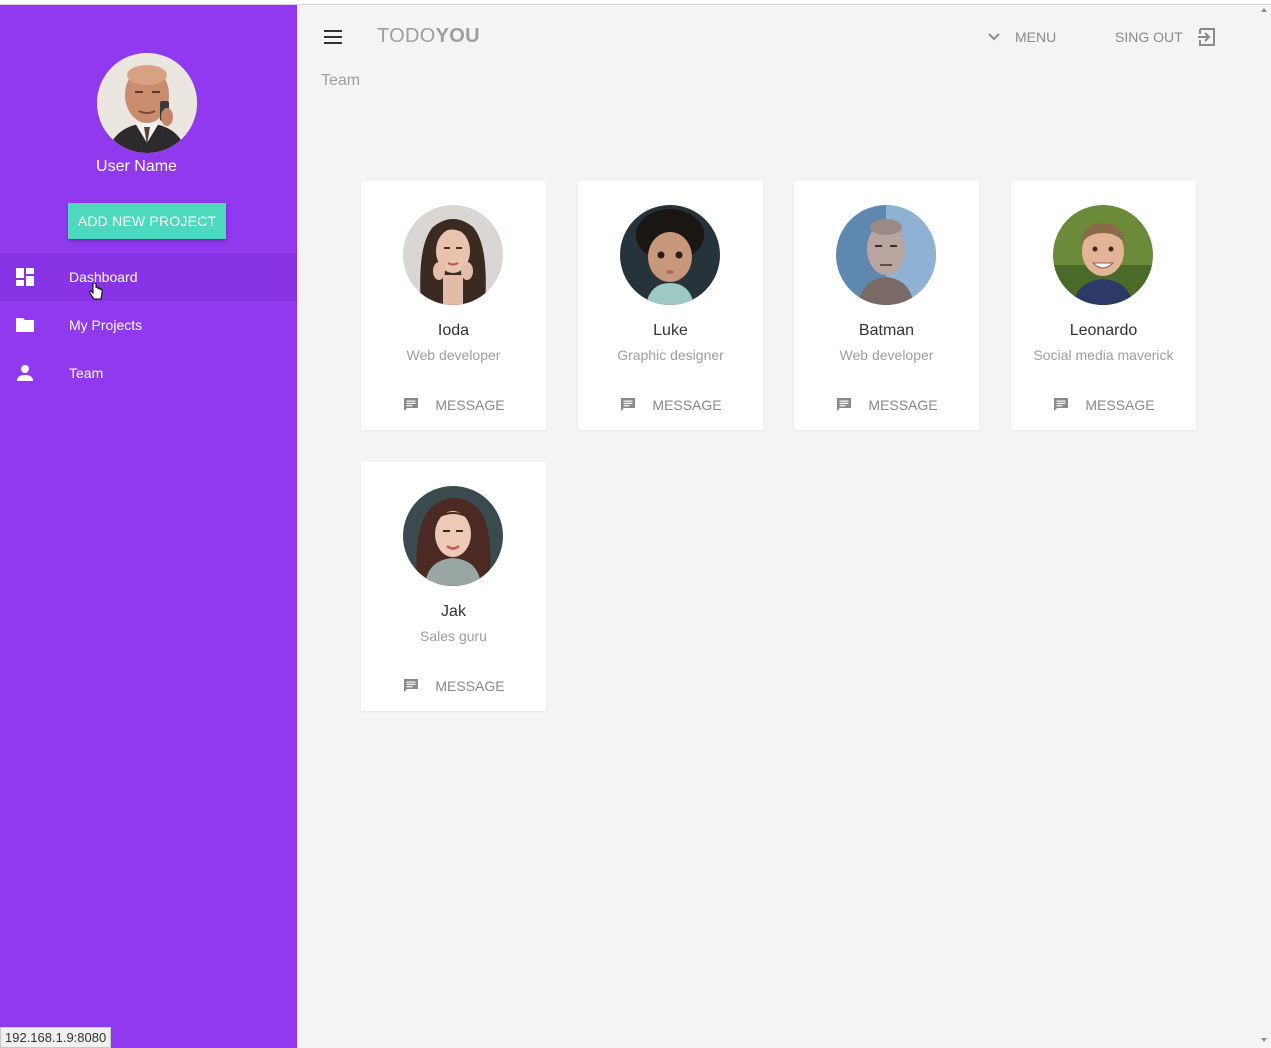 The width and height of the screenshot is (1271, 1048). I want to click on member-name: Ioda, so click(453, 330).